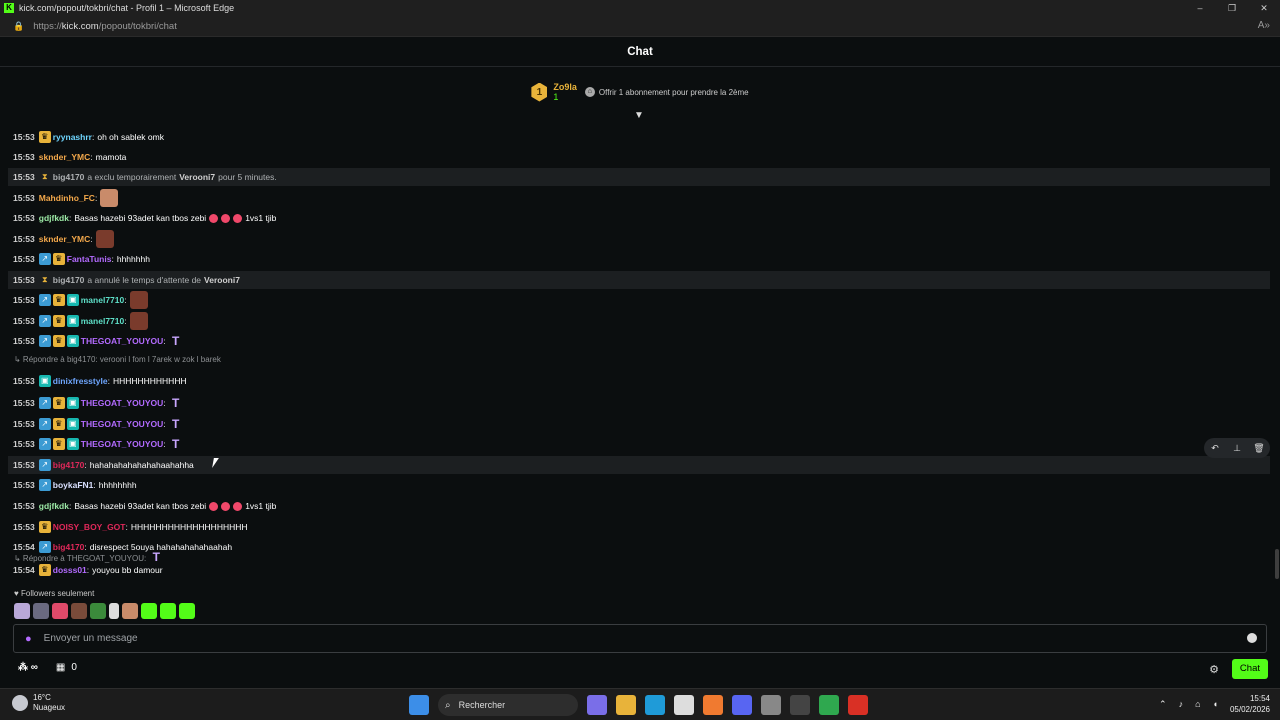 The width and height of the screenshot is (1280, 720). I want to click on restore-button: ❐, so click(1232, 8).